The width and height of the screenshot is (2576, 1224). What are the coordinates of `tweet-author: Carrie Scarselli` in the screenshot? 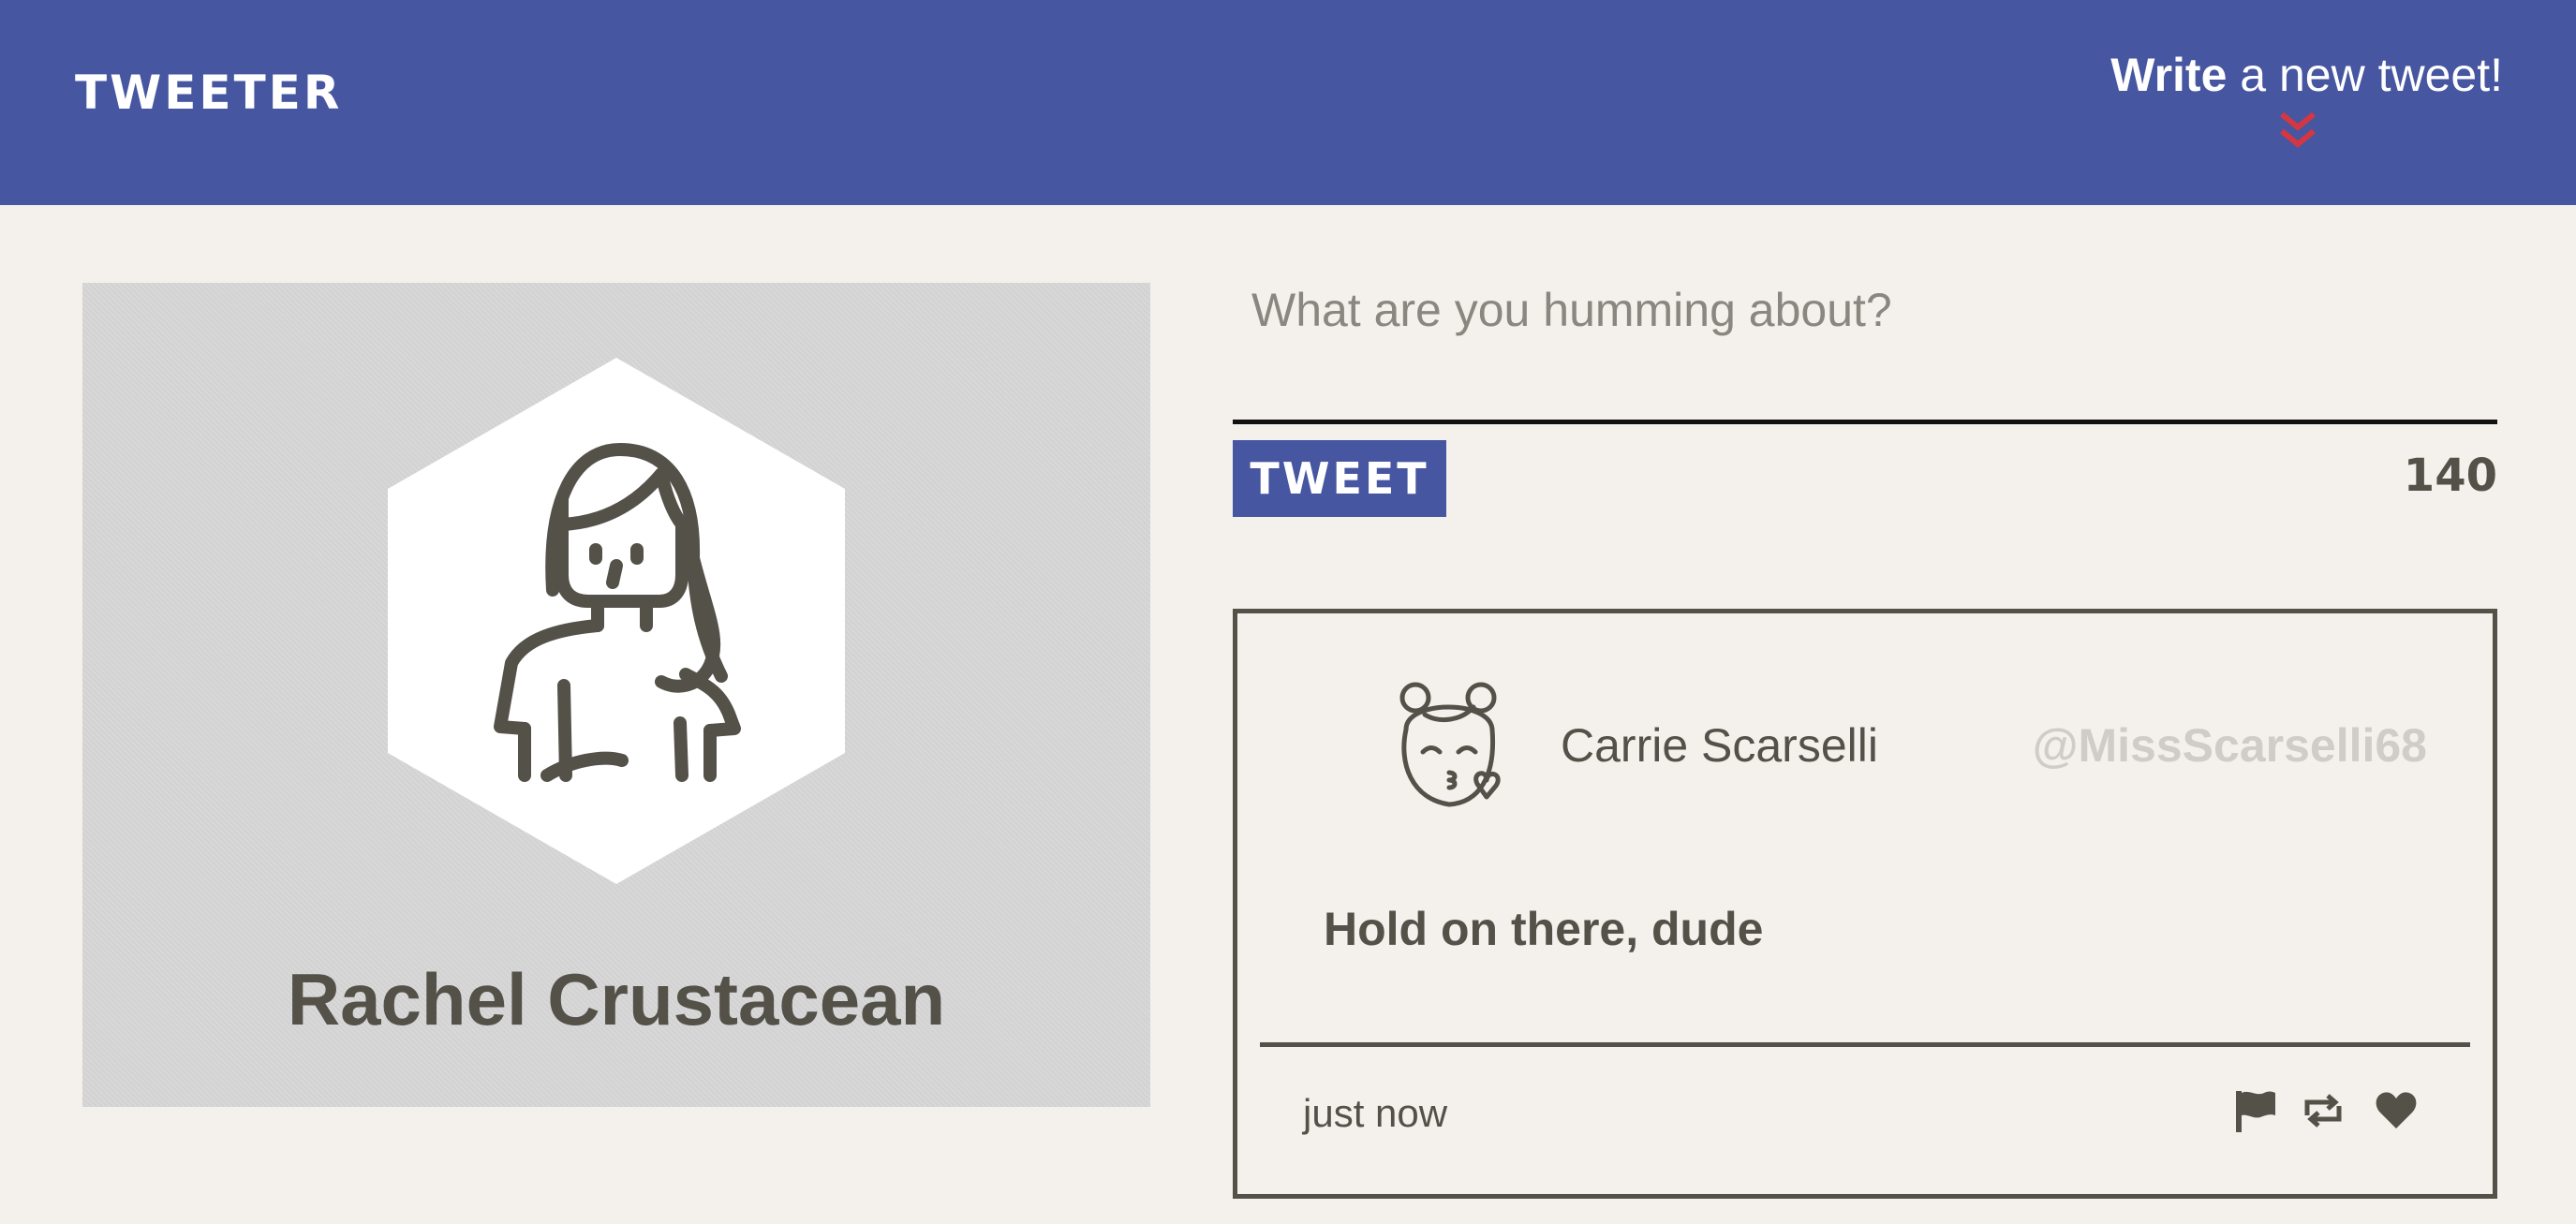 It's located at (1719, 745).